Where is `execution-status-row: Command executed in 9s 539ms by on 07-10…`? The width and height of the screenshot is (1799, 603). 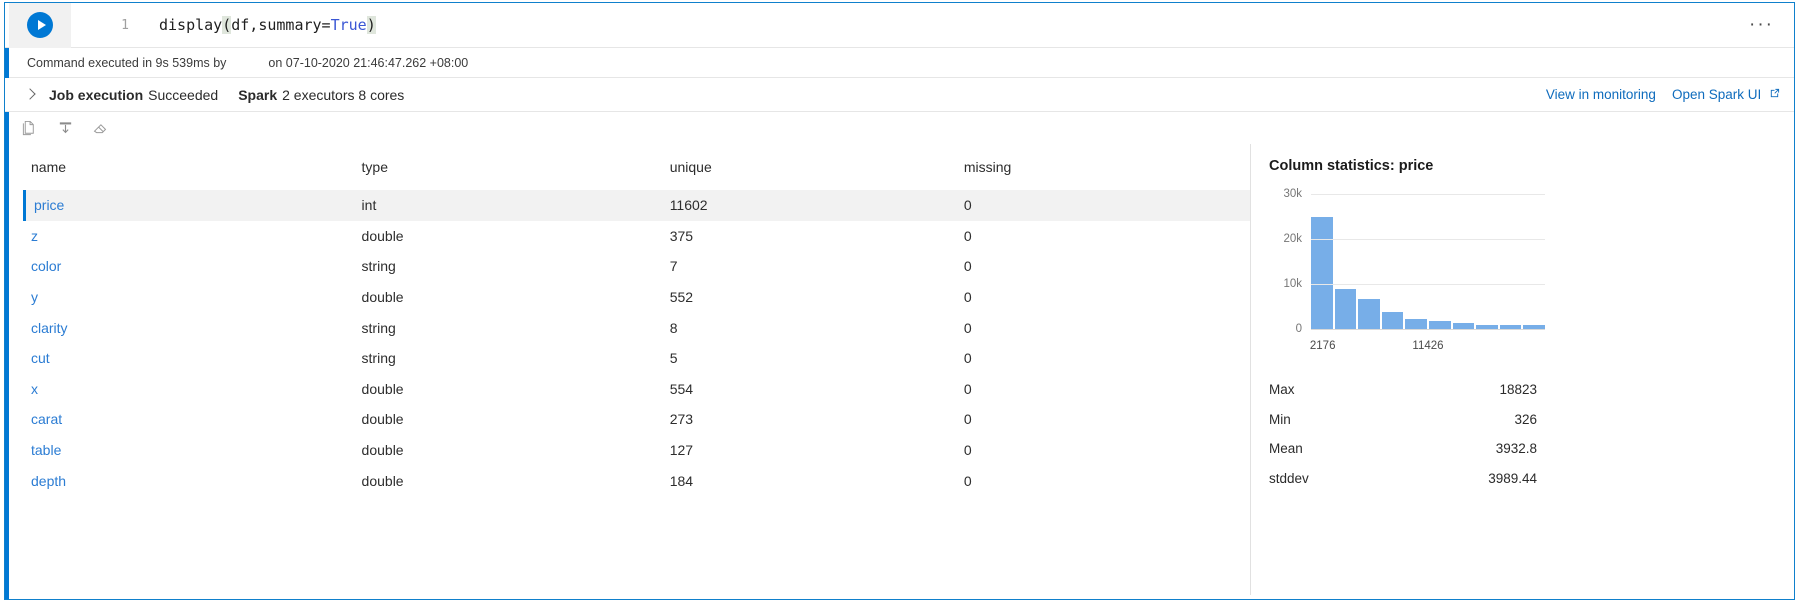 execution-status-row: Command executed in 9s 539ms by on 07-10… is located at coordinates (899, 63).